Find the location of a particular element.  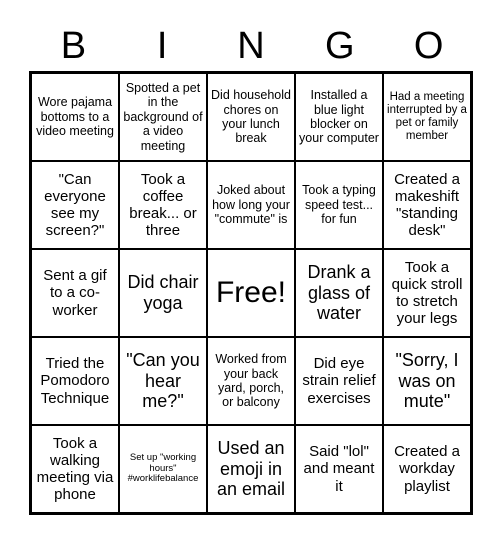

bingo-cell: Used an emoji in an email is located at coordinates (251, 469).